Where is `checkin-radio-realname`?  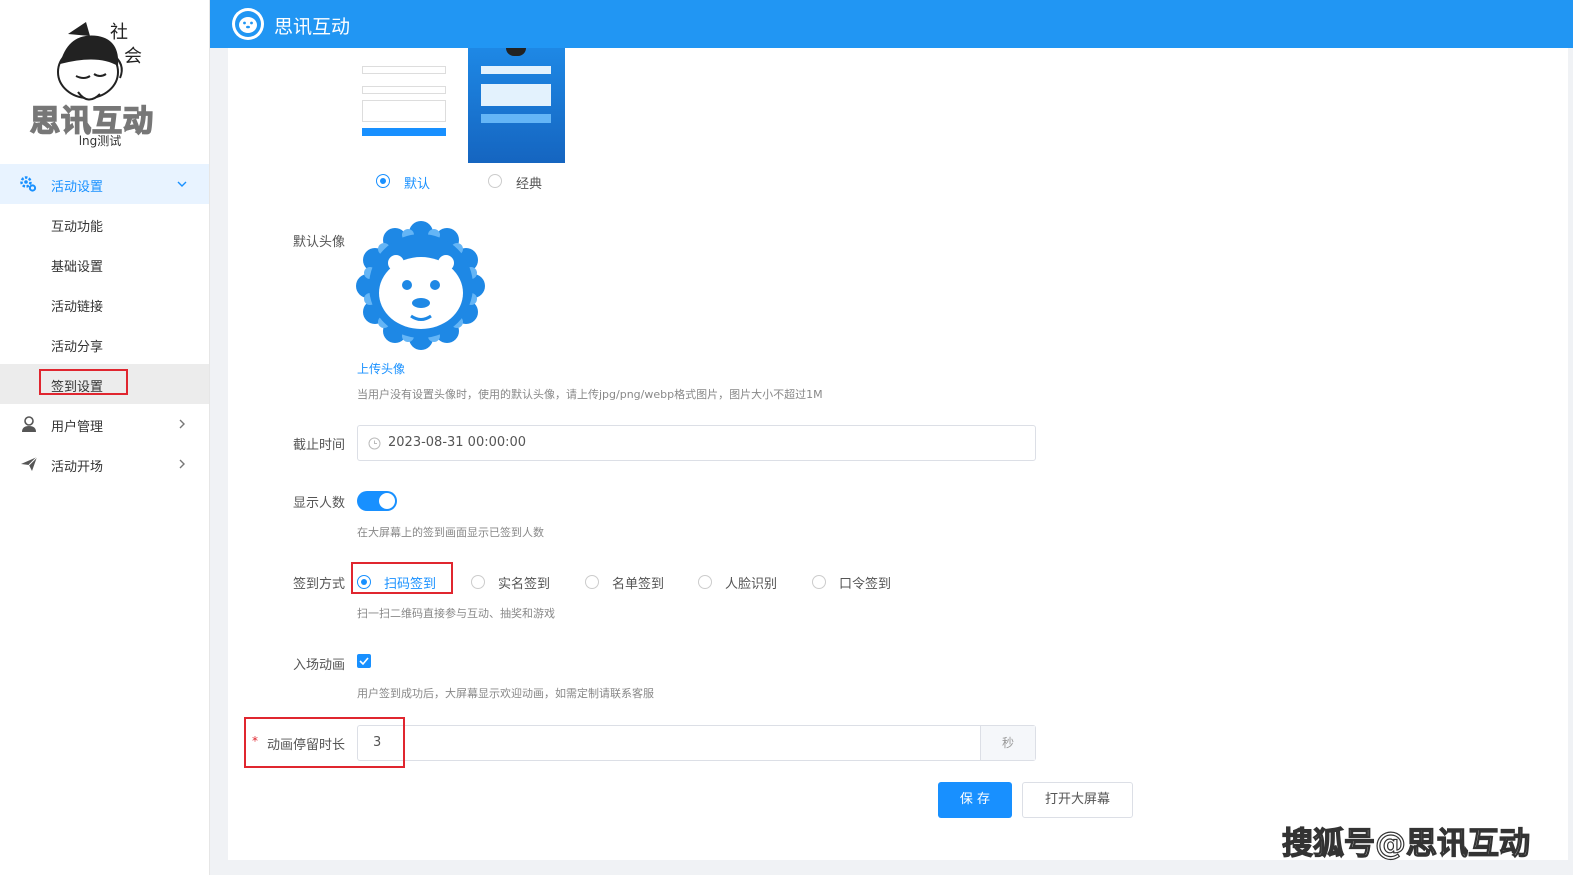 checkin-radio-realname is located at coordinates (478, 582).